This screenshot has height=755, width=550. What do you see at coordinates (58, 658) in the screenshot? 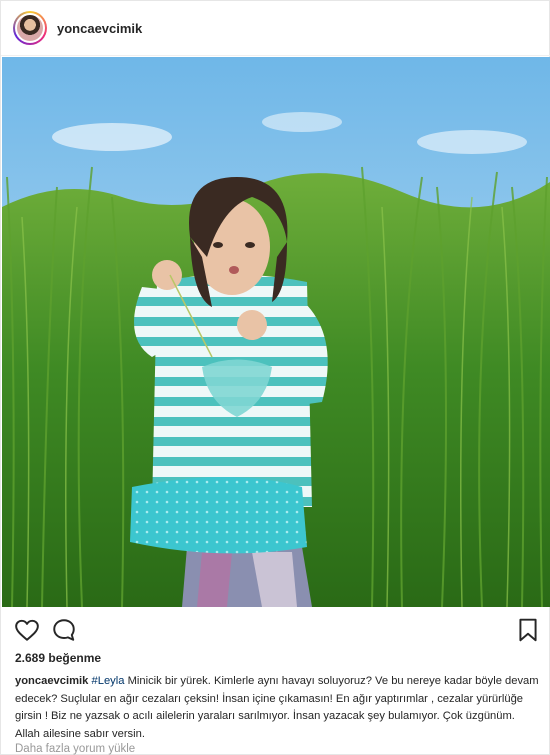
I see `likes-count: 2.689 beğenme` at bounding box center [58, 658].